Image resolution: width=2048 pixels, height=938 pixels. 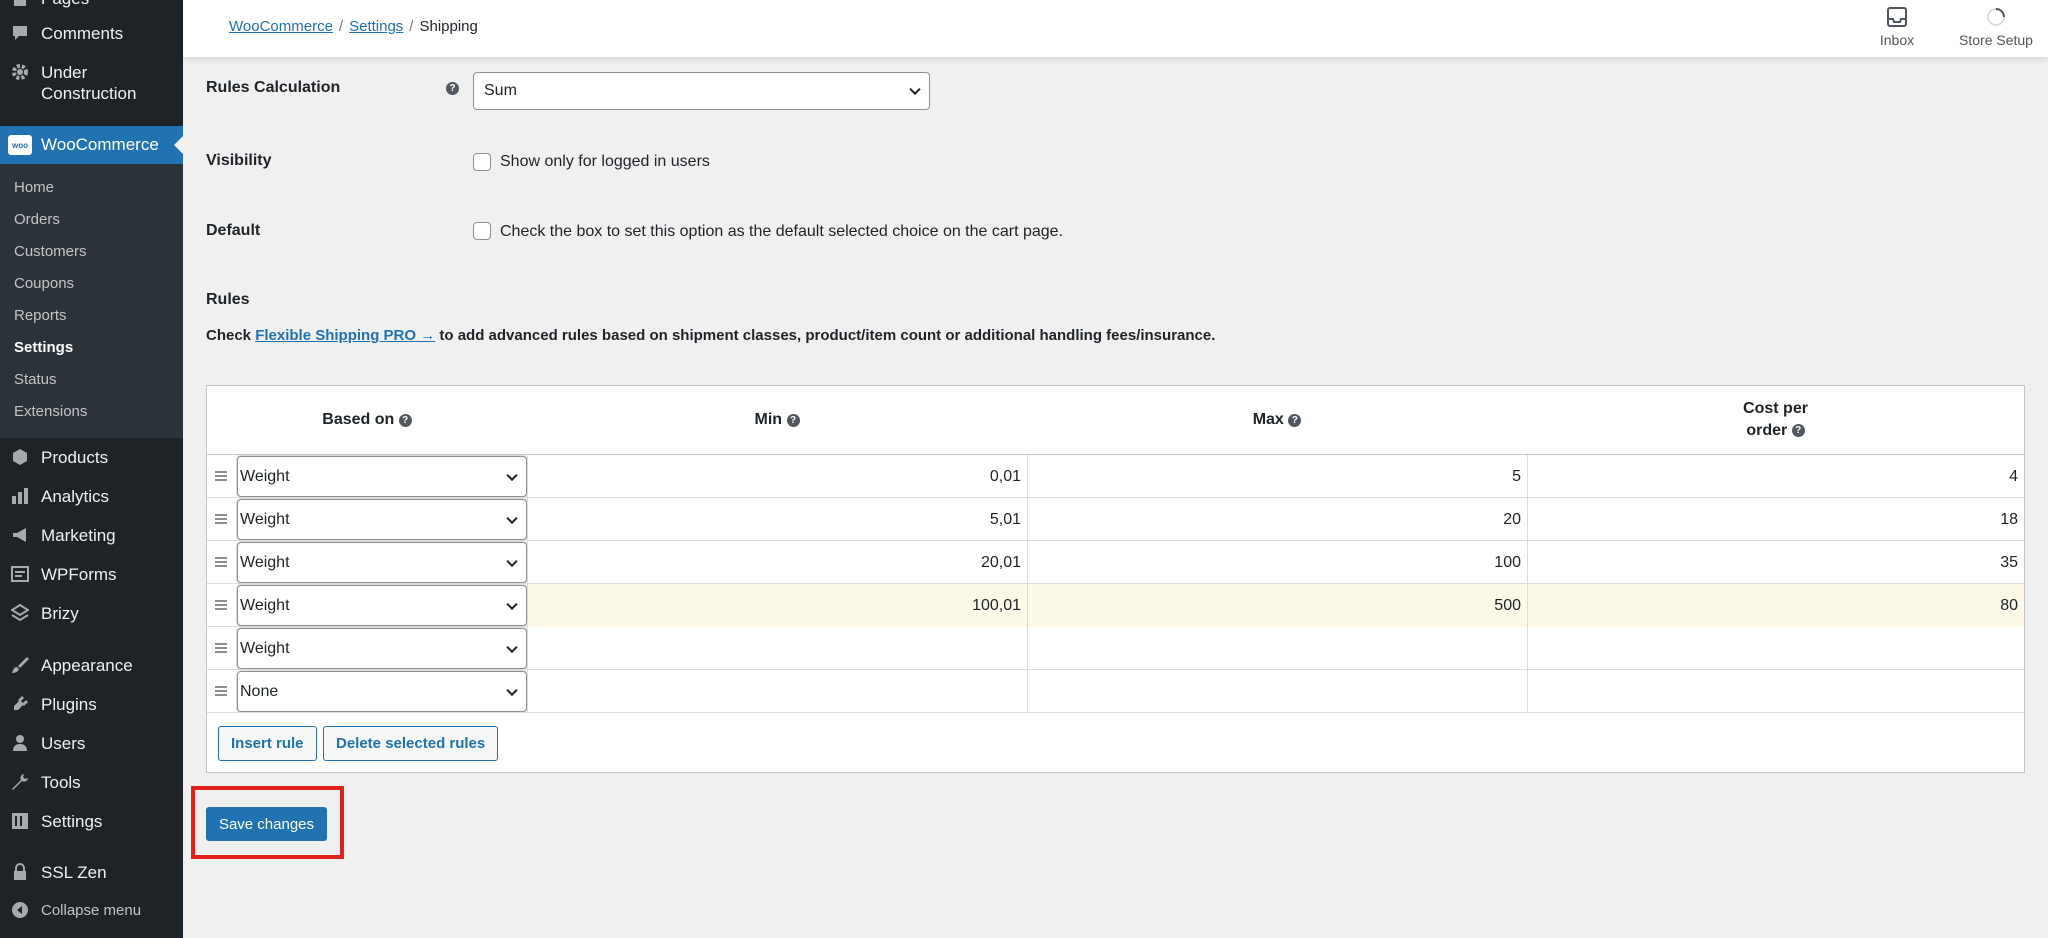 What do you see at coordinates (452, 88) in the screenshot?
I see `rules-calculation-help-icon: ?` at bounding box center [452, 88].